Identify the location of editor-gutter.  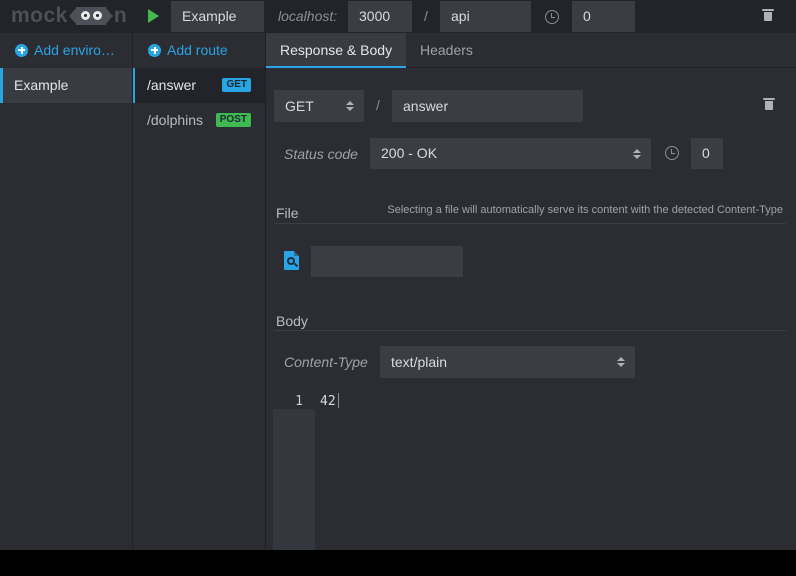
(294, 471).